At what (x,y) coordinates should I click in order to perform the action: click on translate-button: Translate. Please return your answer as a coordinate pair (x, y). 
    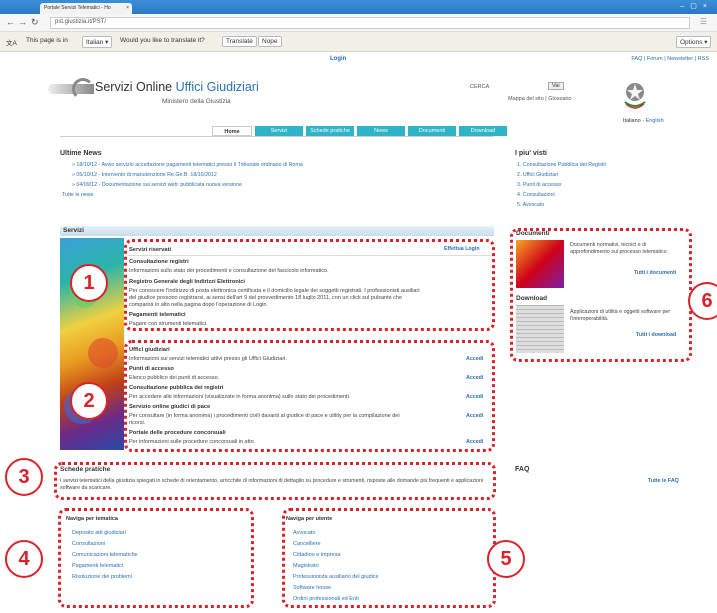
    Looking at the image, I should click on (239, 41).